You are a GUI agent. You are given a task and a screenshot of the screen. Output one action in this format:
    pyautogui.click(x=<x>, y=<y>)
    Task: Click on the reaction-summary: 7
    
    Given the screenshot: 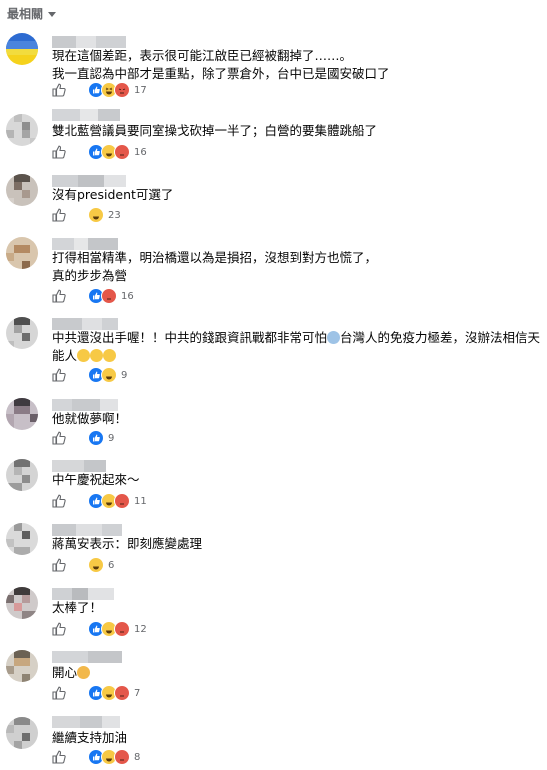 What is the action you would take?
    pyautogui.click(x=114, y=693)
    